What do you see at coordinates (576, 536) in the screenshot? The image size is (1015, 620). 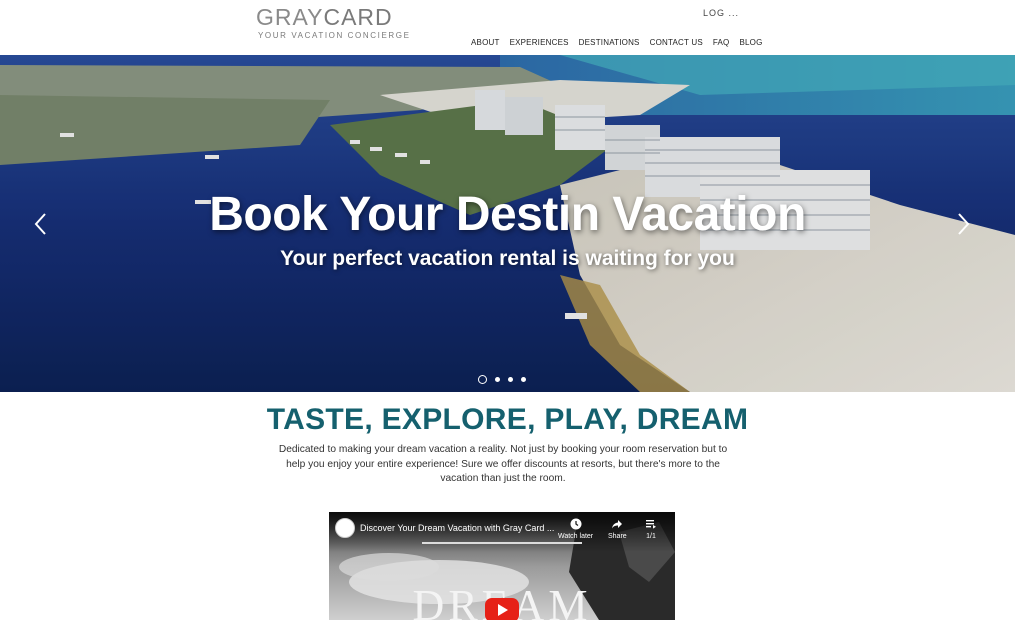 I see `watch-later-label: Watch later` at bounding box center [576, 536].